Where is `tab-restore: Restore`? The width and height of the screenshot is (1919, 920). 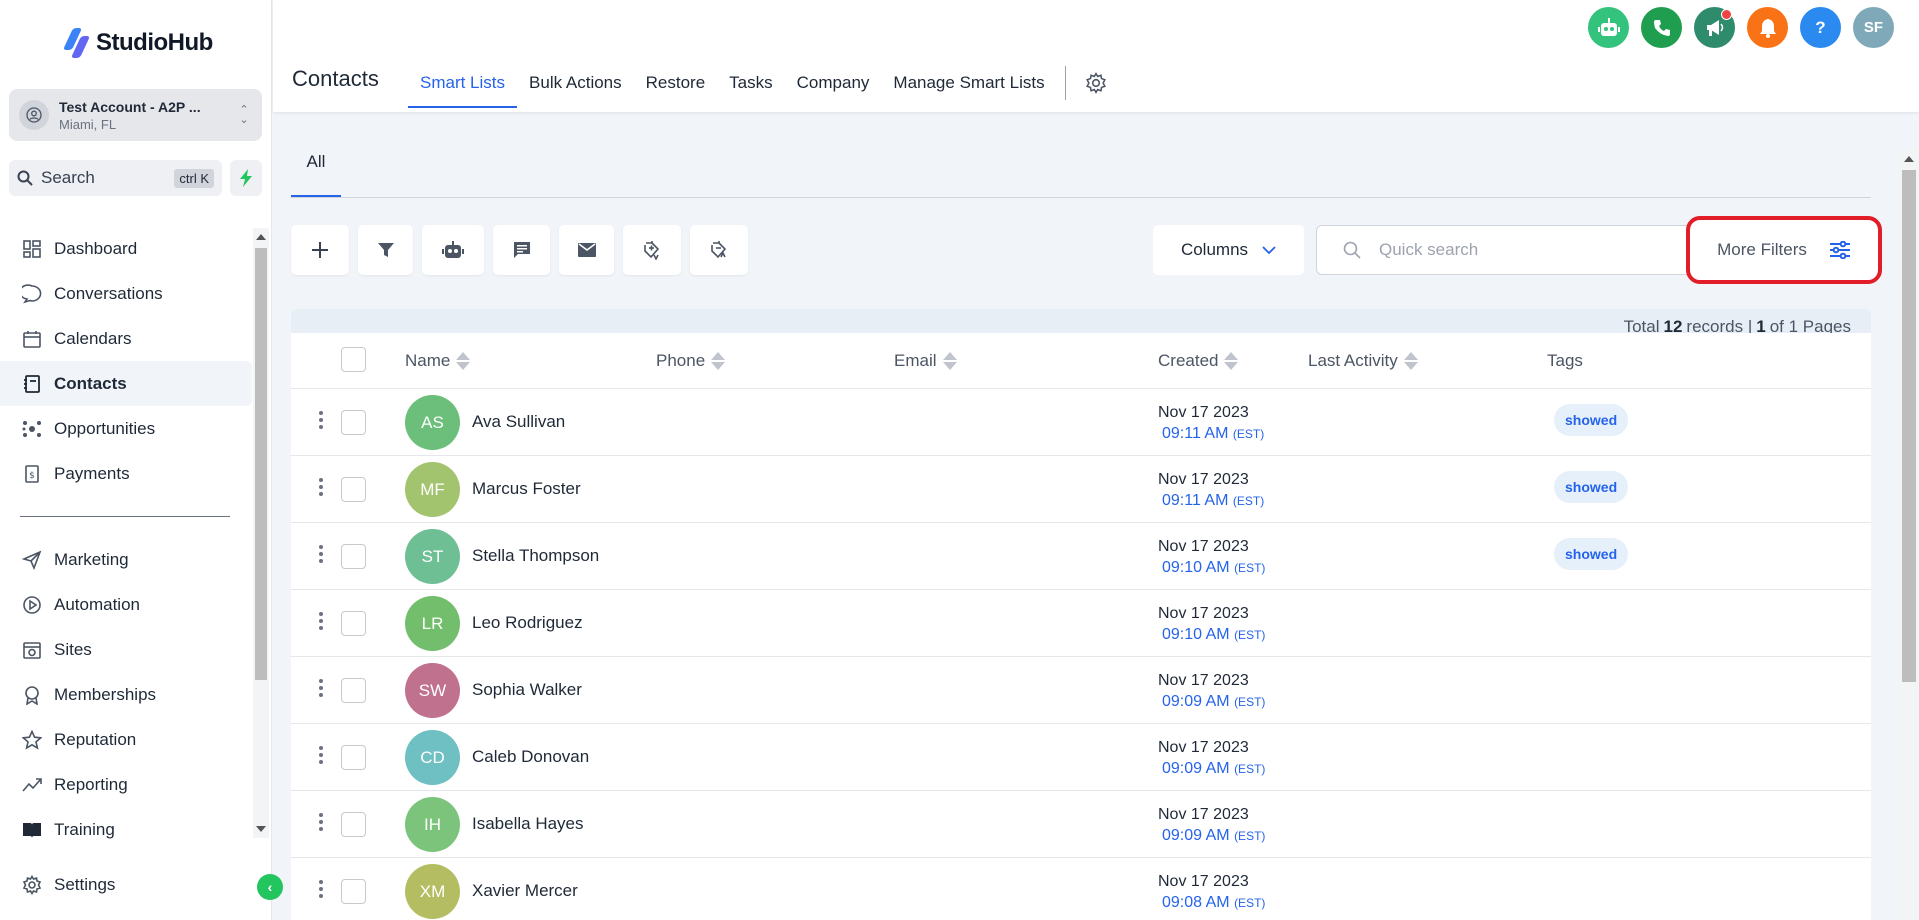
tab-restore: Restore is located at coordinates (676, 83).